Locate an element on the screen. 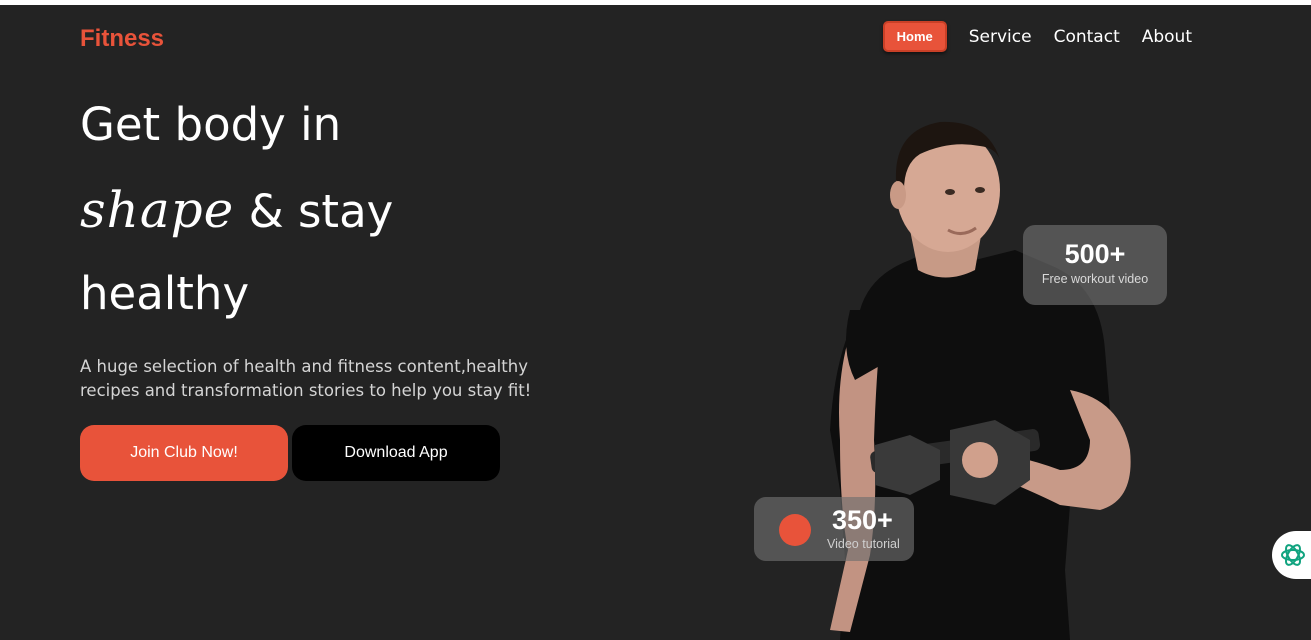 The height and width of the screenshot is (640, 1311). stat-workout-card: 500+ Free workout video is located at coordinates (1095, 265).